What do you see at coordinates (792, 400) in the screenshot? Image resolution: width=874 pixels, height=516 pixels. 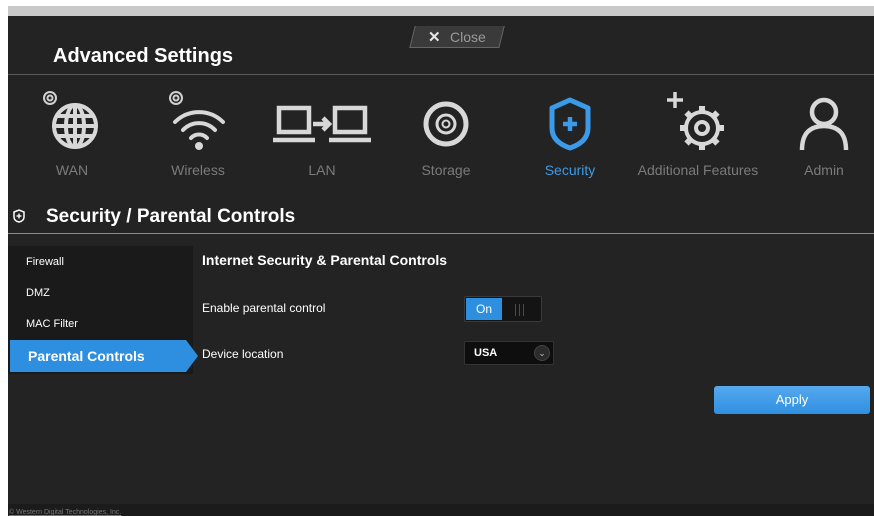 I see `apply-button: Apply` at bounding box center [792, 400].